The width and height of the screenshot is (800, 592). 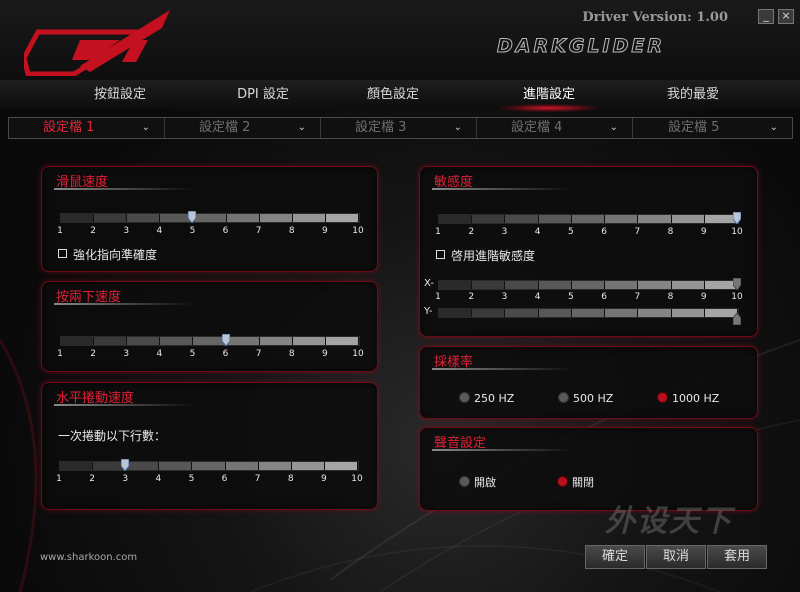 I want to click on radio-sound-on: 開啟, so click(x=477, y=482).